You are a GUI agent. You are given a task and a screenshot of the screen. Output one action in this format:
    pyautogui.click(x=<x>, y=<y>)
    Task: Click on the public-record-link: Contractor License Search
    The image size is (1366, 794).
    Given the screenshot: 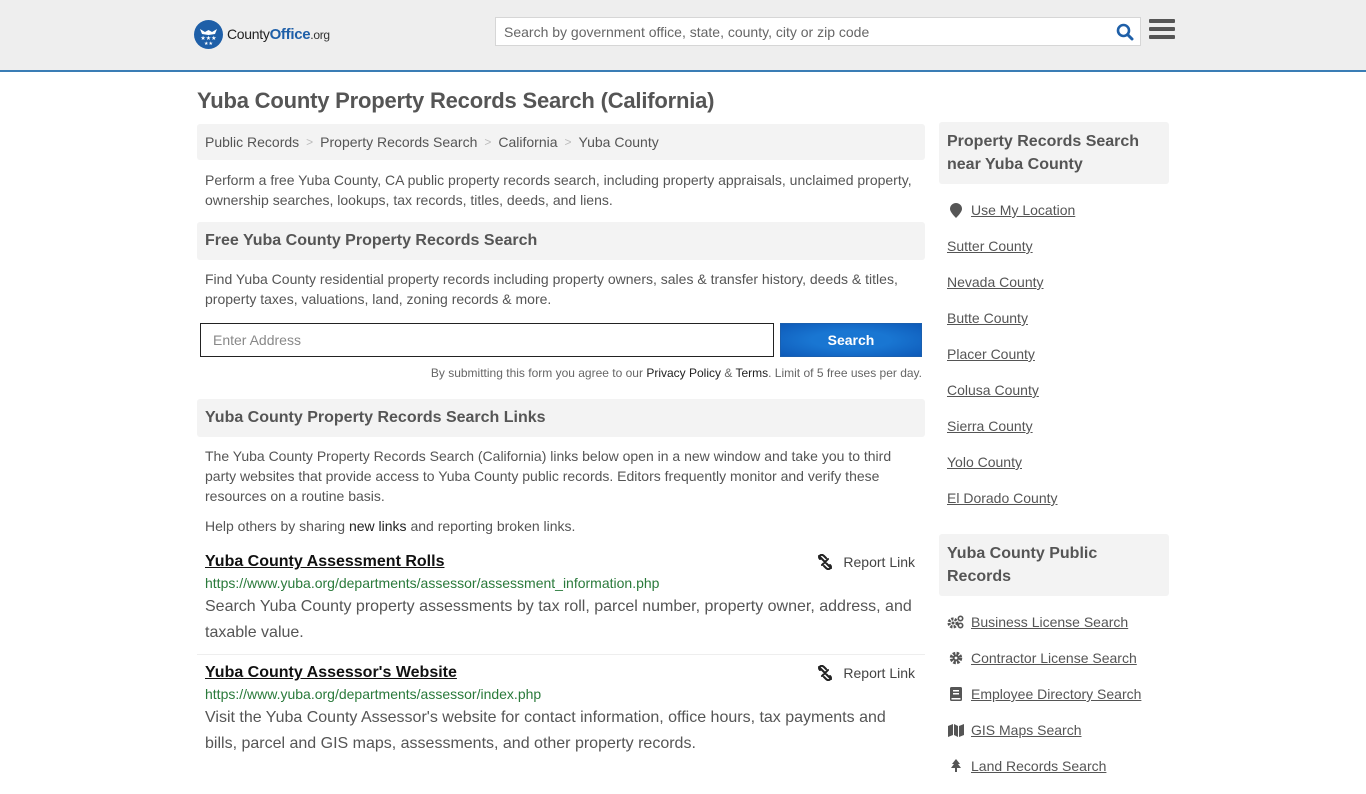 What is the action you would take?
    pyautogui.click(x=1054, y=658)
    